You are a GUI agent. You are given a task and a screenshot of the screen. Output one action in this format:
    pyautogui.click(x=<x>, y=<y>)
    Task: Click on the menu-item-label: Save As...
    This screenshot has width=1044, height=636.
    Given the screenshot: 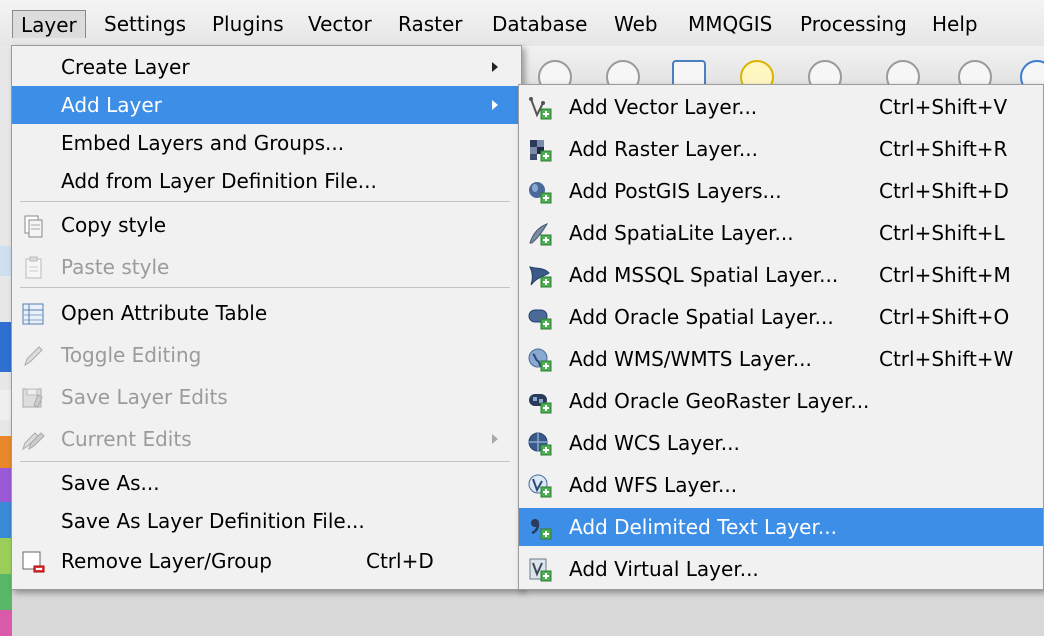 What is the action you would take?
    pyautogui.click(x=110, y=483)
    